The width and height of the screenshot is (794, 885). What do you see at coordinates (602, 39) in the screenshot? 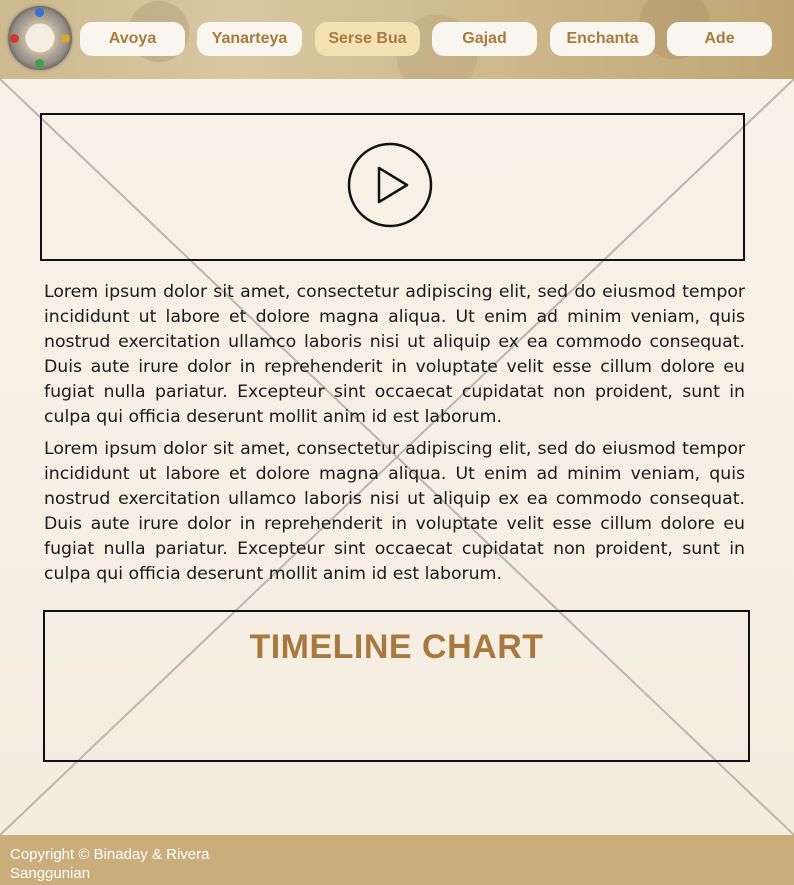
I see `nav-enchanta-button: Enchanta` at bounding box center [602, 39].